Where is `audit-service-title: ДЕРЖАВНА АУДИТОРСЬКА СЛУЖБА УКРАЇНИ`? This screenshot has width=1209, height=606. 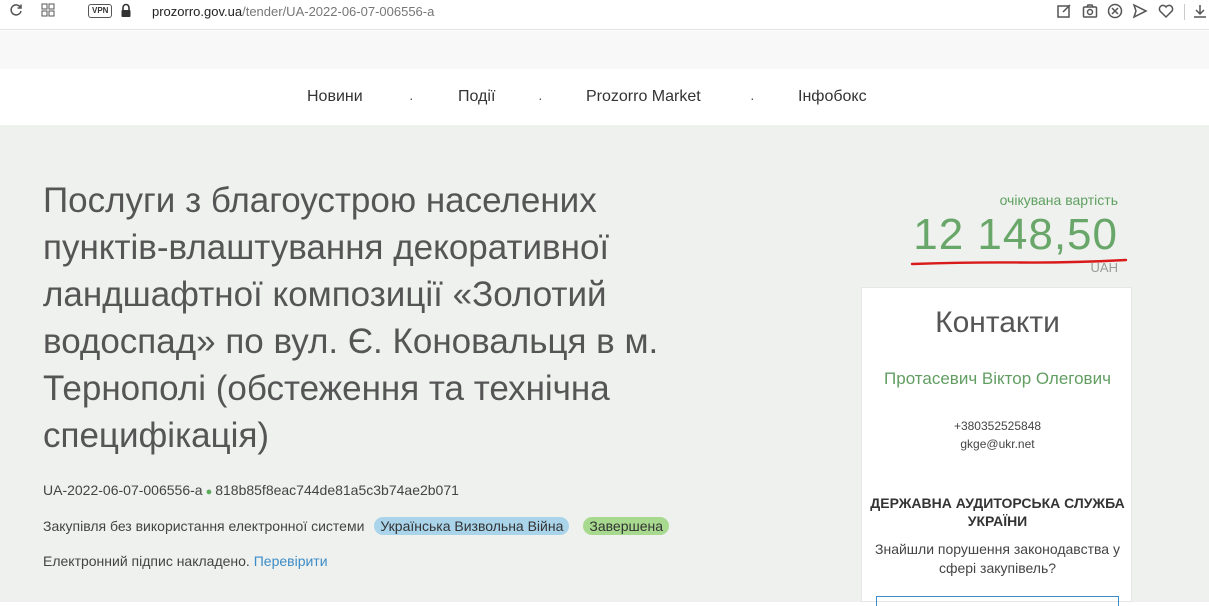
audit-service-title: ДЕРЖАВНА АУДИТОРСЬКА СЛУЖБА УКРАЇНИ is located at coordinates (997, 512).